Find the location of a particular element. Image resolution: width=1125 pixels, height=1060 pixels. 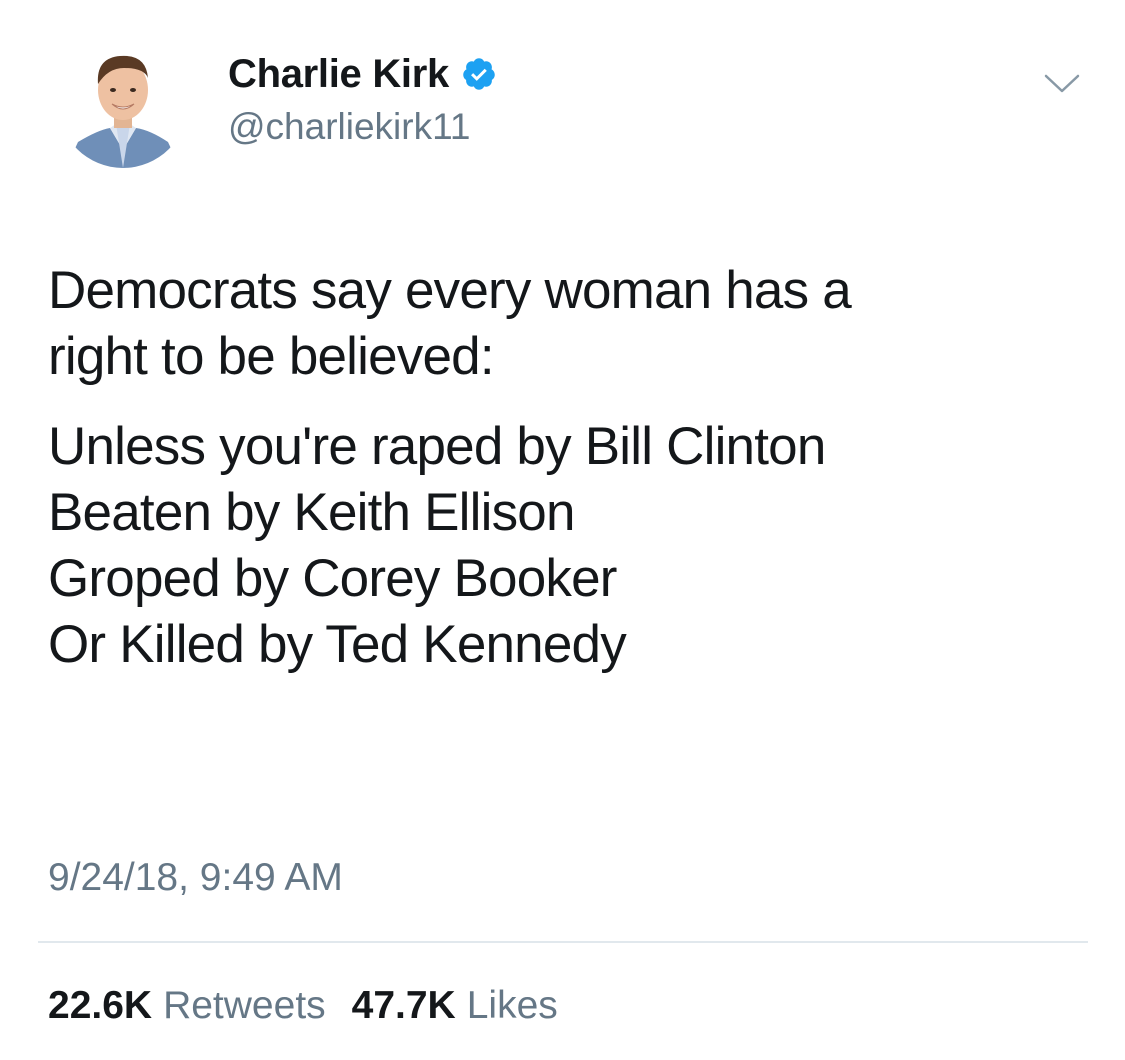

avatar-photo-icon is located at coordinates (123, 103).